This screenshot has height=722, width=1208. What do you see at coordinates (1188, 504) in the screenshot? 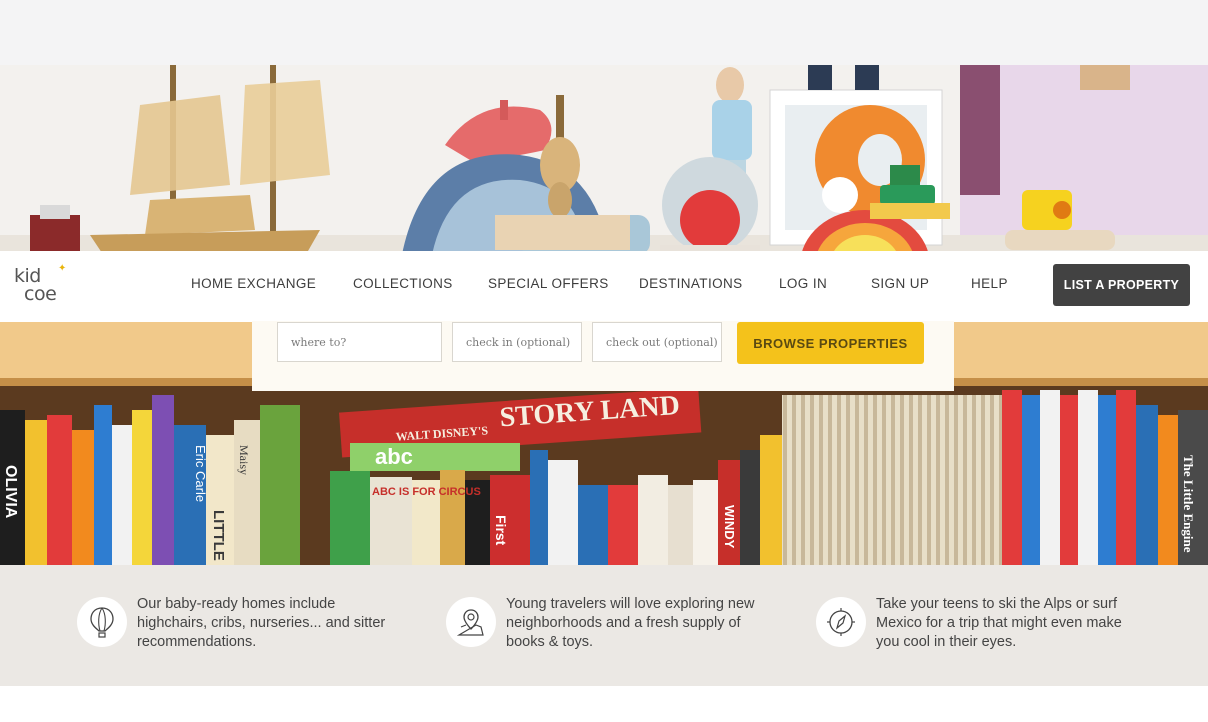
I see `book-title-little-engine: The Little Engine` at bounding box center [1188, 504].